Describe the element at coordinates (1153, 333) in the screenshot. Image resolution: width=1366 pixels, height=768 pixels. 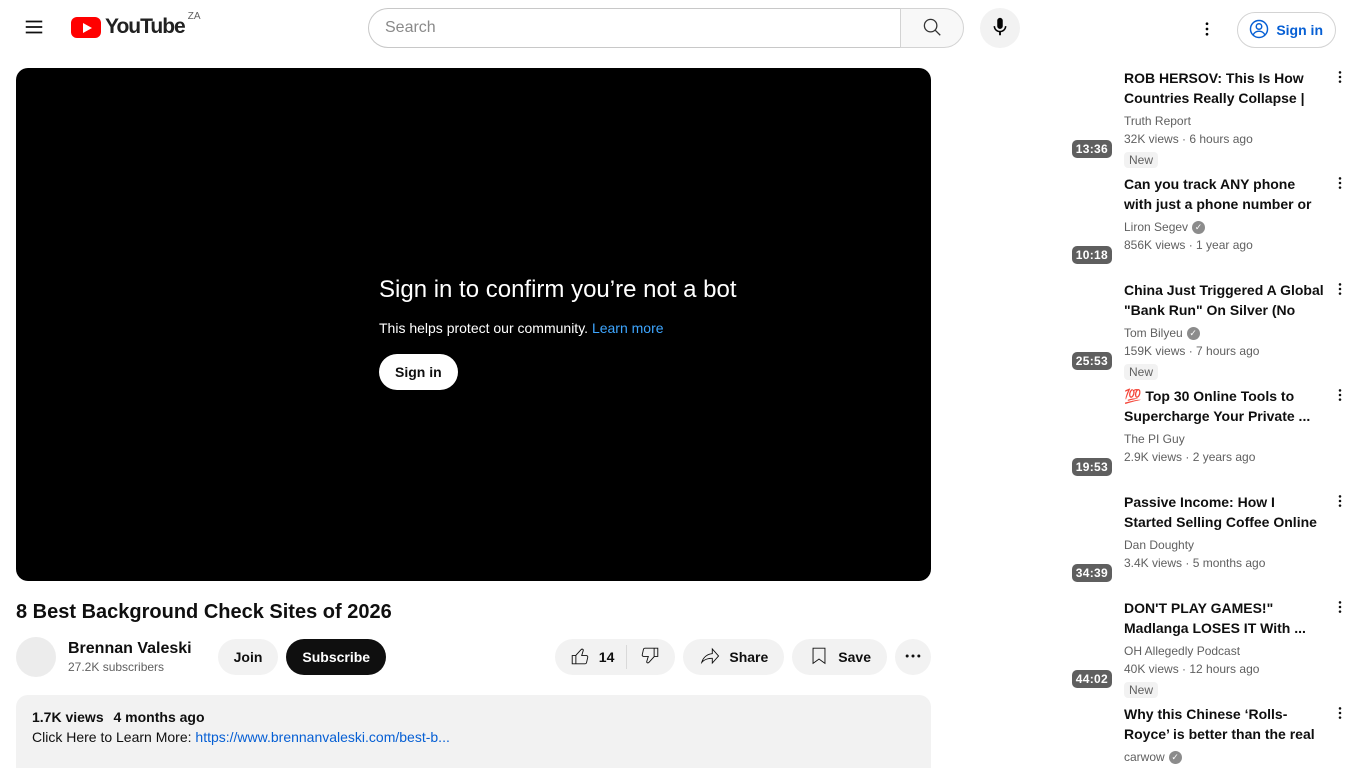
I see `related-channel-name: Tom Bilyeu` at that location.